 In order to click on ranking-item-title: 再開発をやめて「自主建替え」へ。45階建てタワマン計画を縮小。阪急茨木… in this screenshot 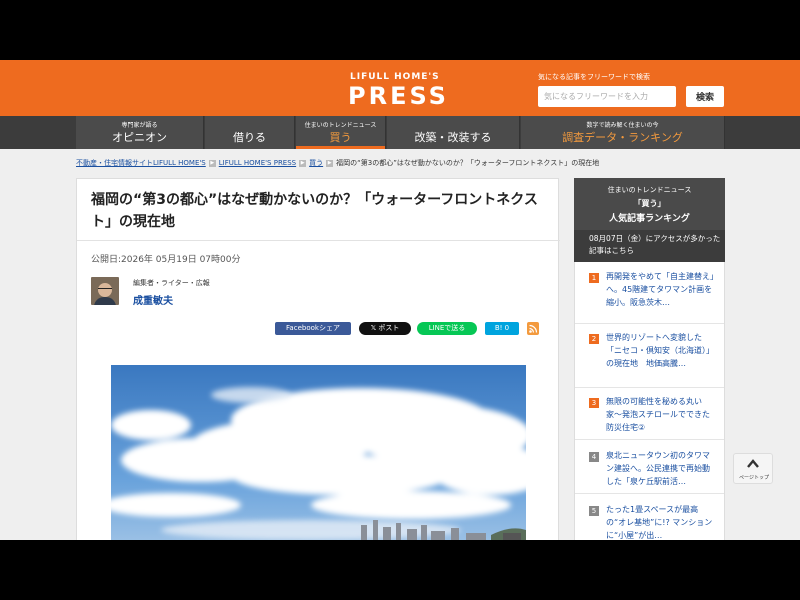, I will do `click(660, 289)`.